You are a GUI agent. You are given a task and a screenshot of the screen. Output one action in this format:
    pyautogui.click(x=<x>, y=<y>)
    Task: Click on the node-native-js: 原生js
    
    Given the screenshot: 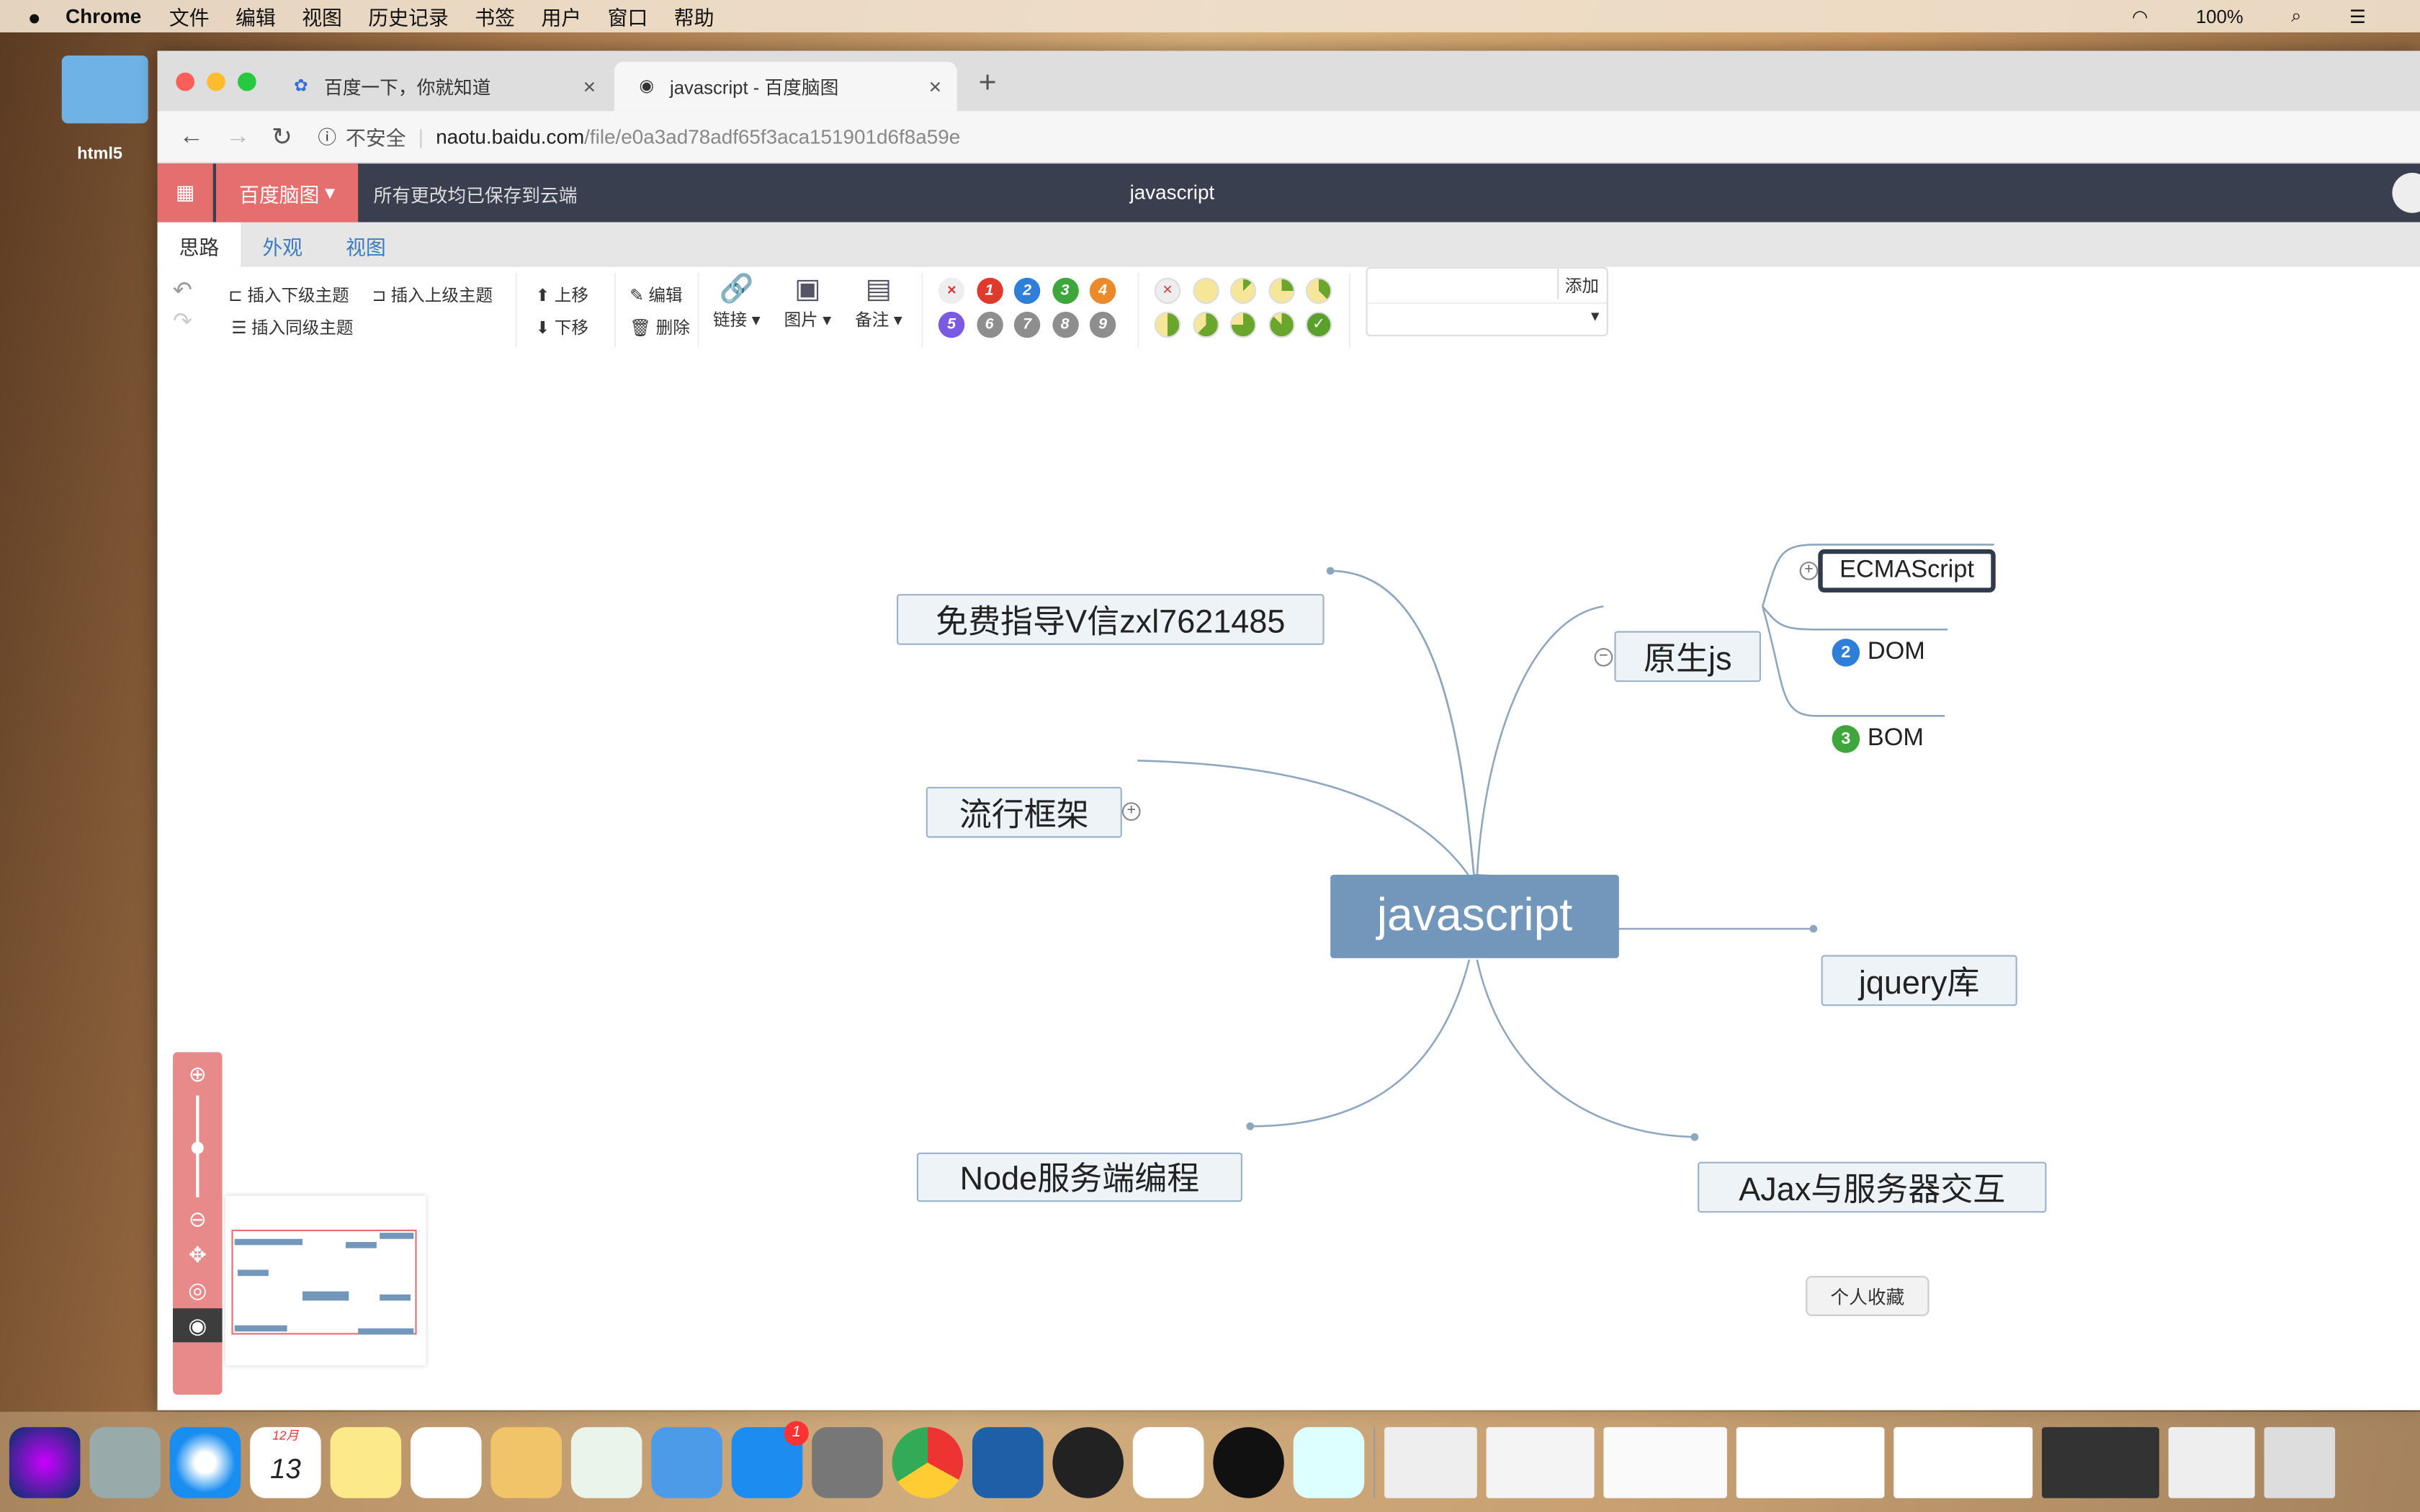 What is the action you would take?
    pyautogui.click(x=1687, y=657)
    